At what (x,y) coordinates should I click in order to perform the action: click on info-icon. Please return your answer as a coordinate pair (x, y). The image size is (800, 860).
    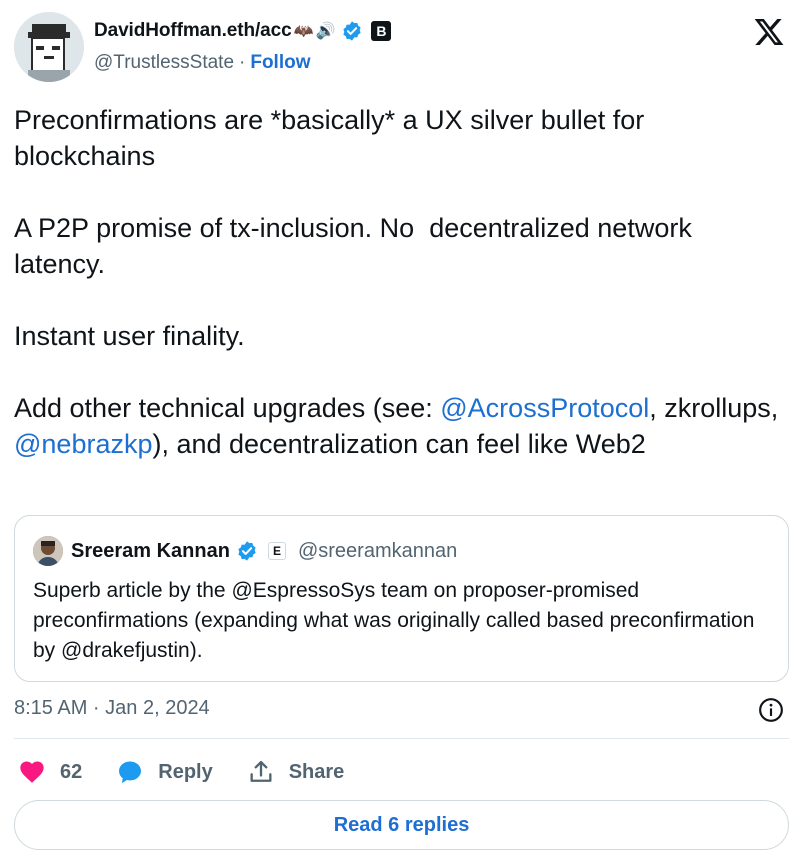
    Looking at the image, I should click on (771, 710).